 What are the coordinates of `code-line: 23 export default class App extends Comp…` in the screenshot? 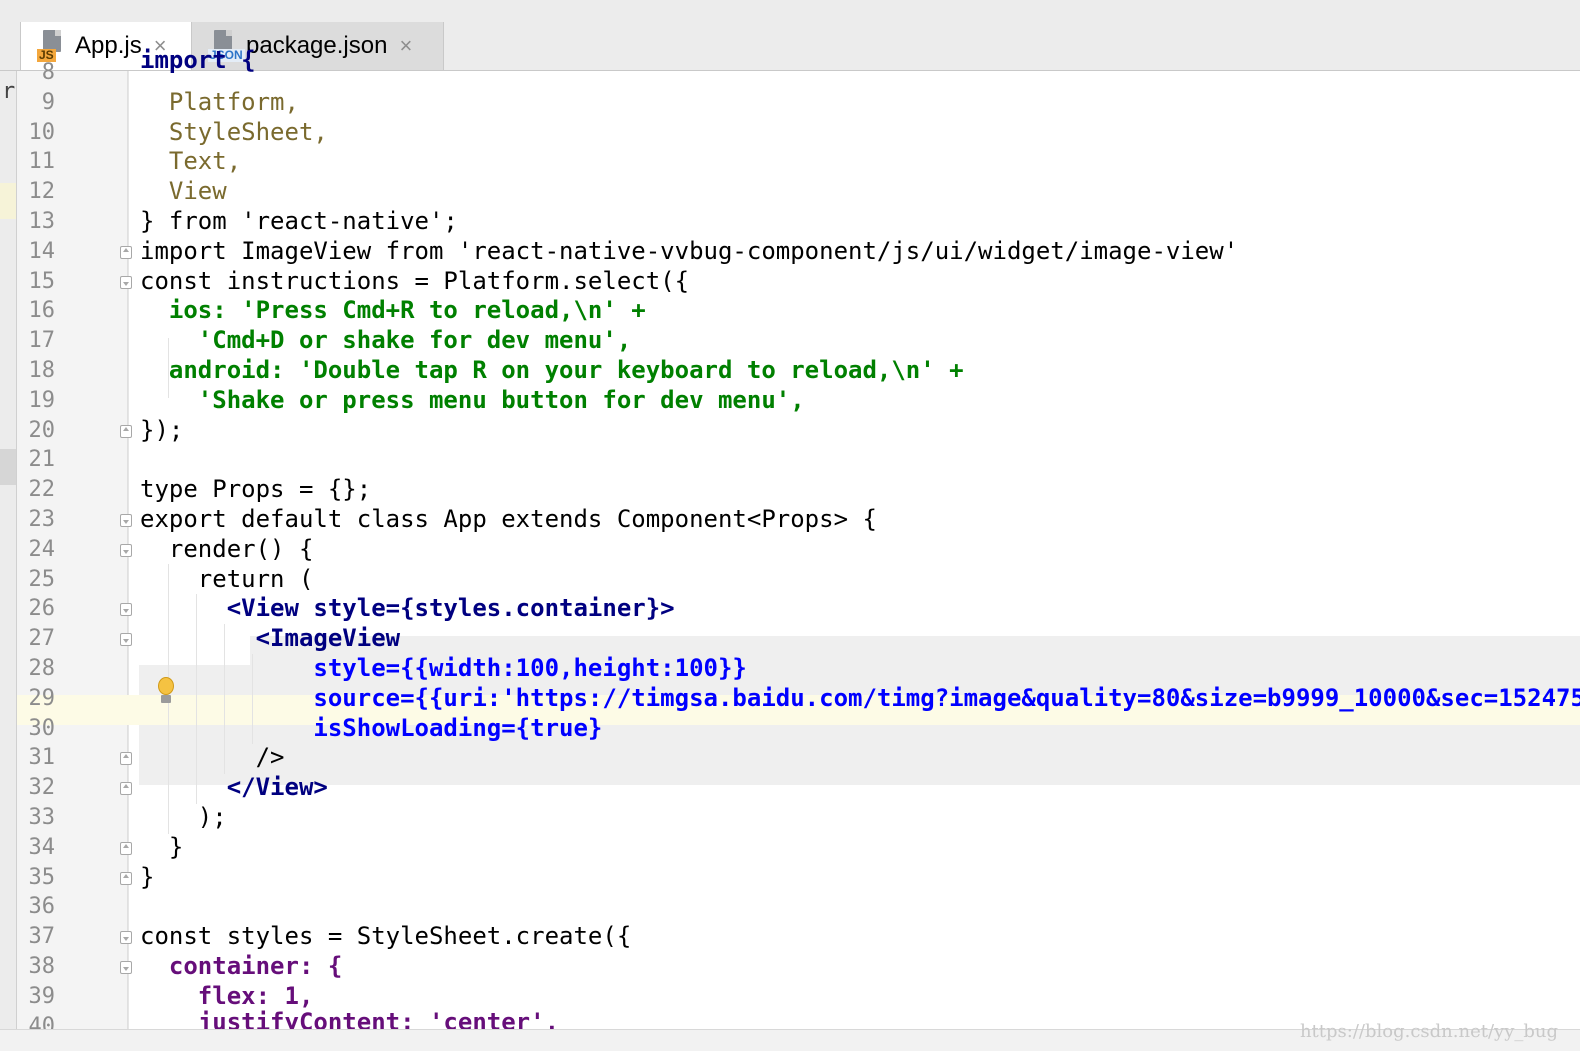 It's located at (798, 520).